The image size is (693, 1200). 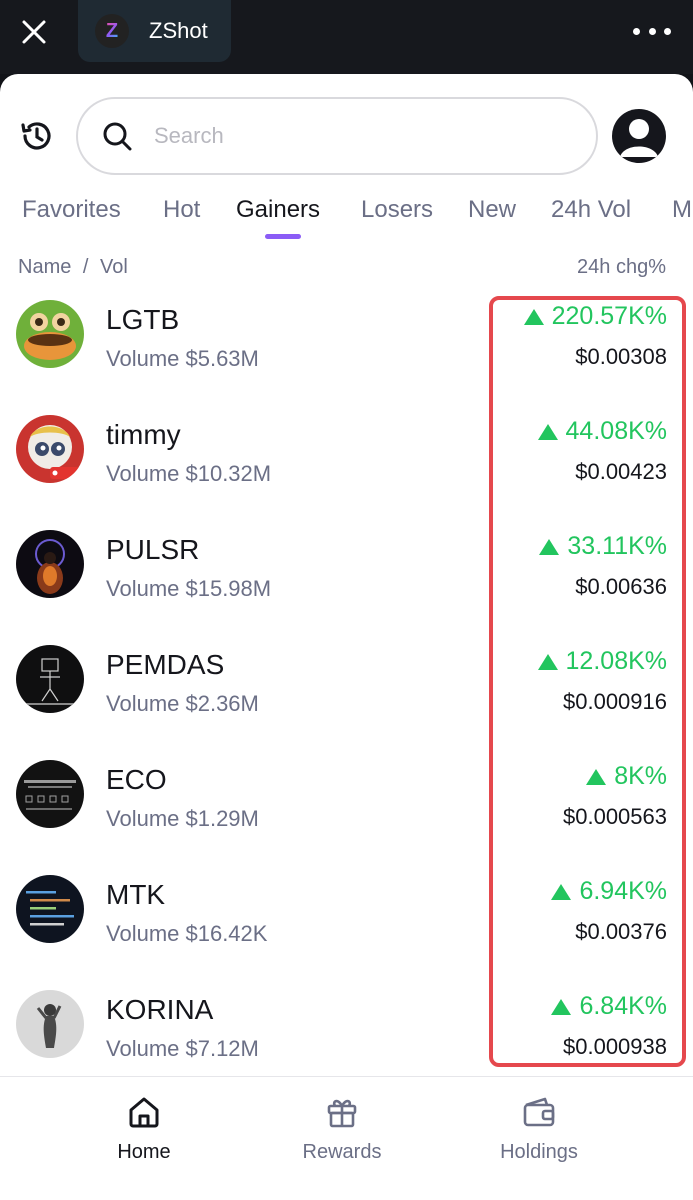 I want to click on coin-name: PULSR, so click(x=153, y=549).